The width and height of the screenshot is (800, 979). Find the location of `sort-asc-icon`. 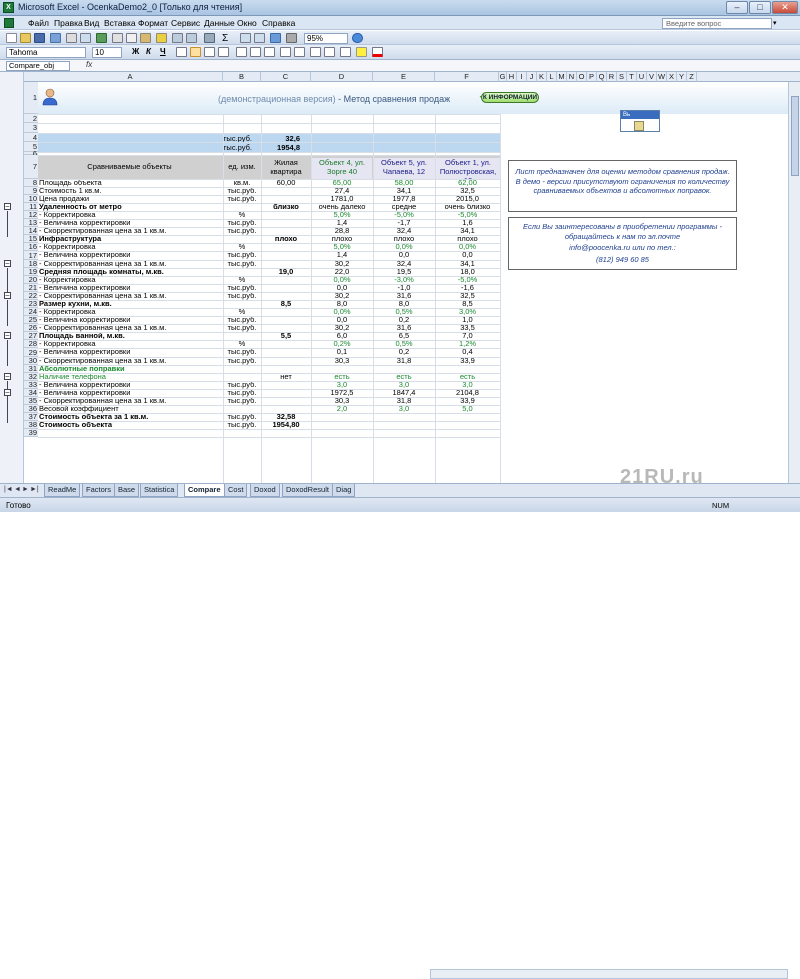

sort-asc-icon is located at coordinates (245, 38).